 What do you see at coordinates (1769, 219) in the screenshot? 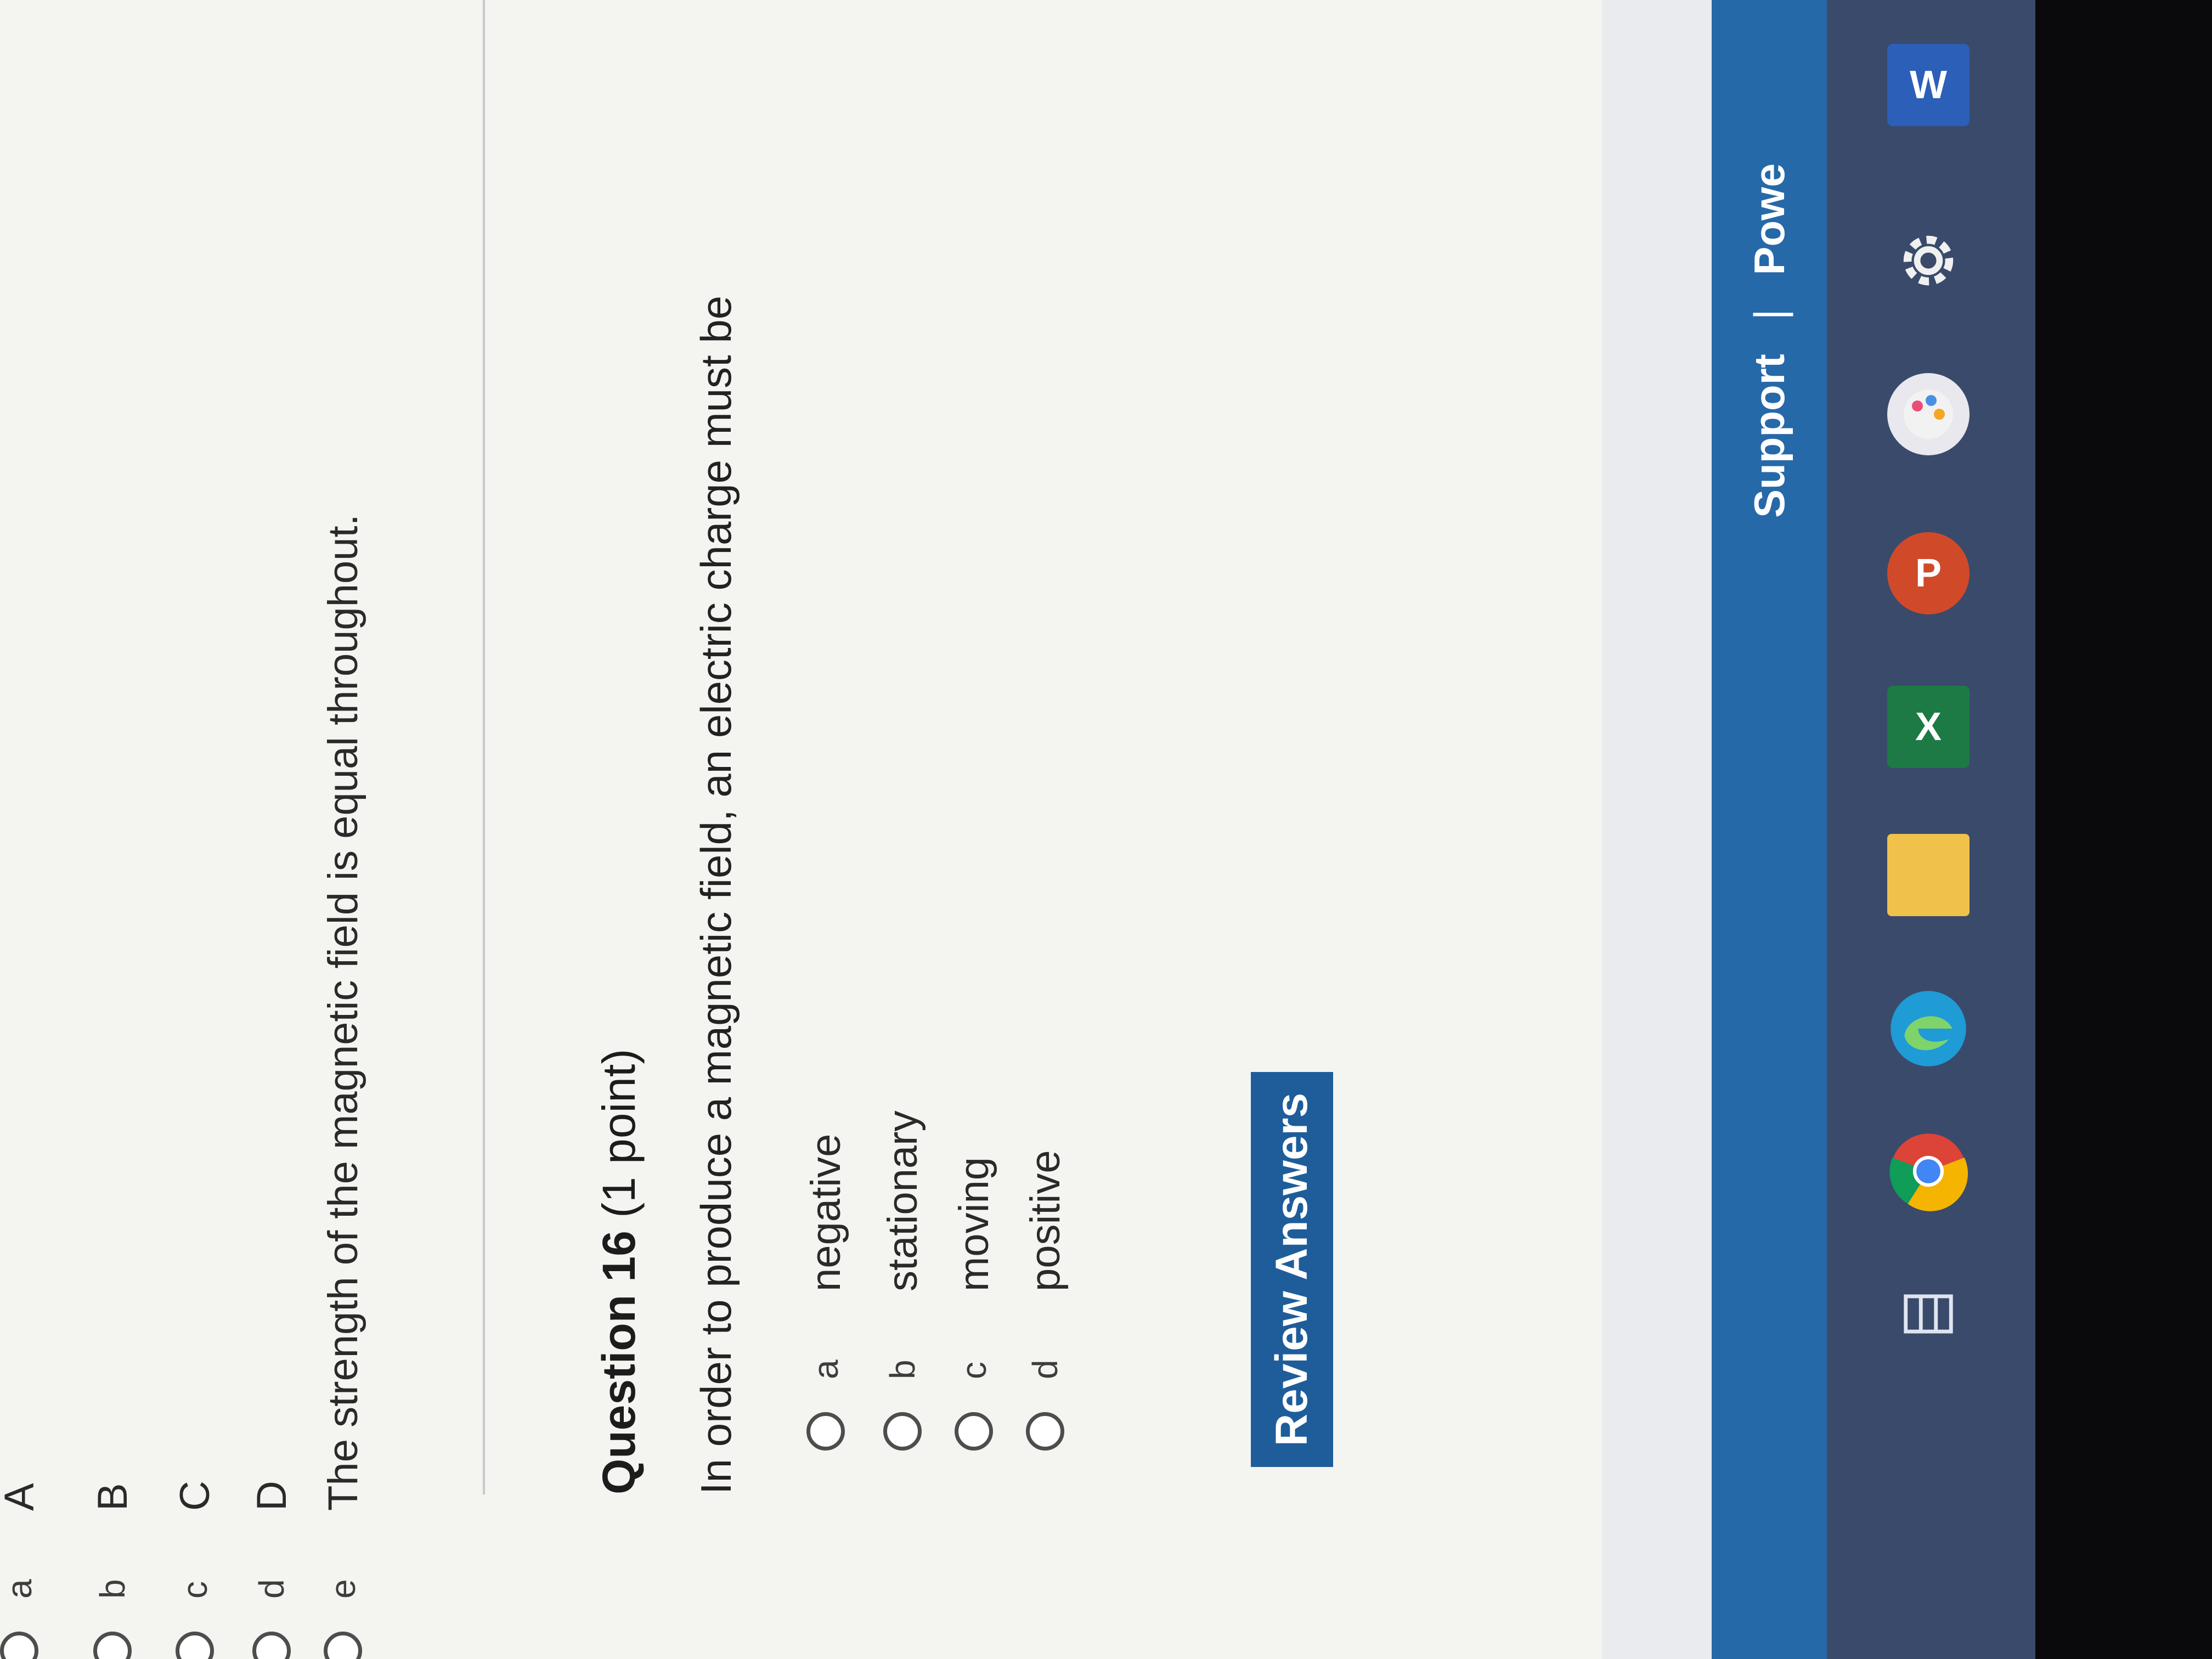
I see `powered-by-text: Powe` at bounding box center [1769, 219].